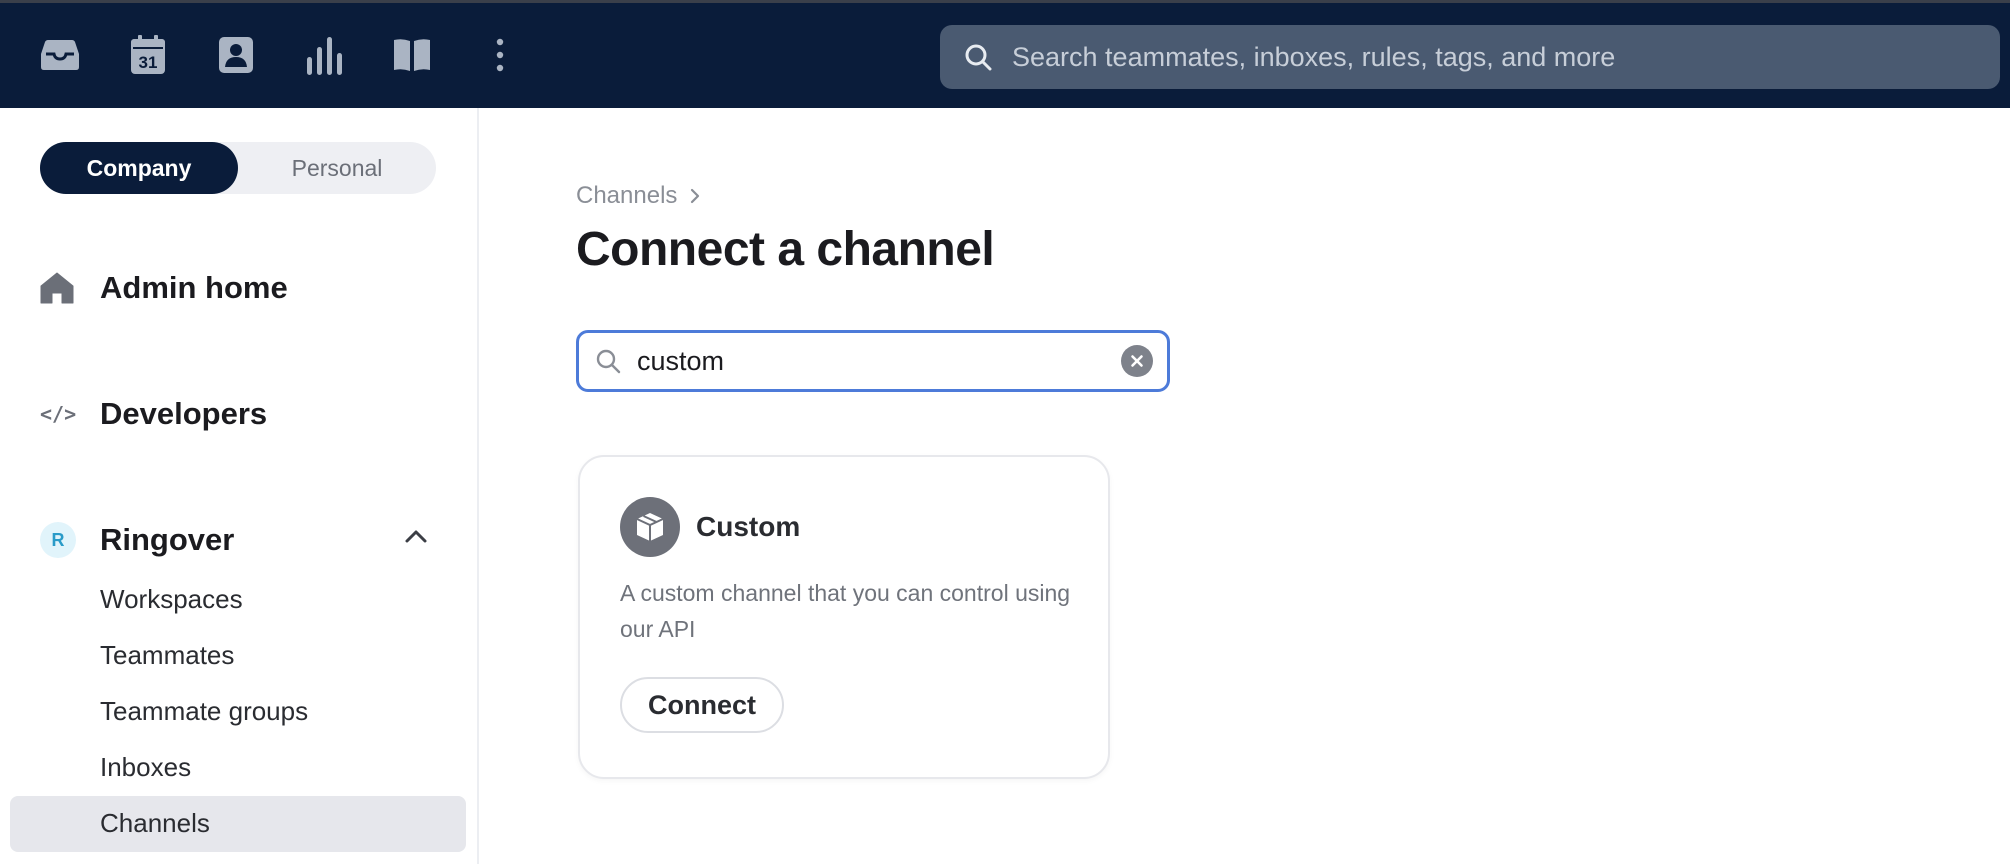 The image size is (2010, 864). I want to click on home-icon, so click(60, 288).